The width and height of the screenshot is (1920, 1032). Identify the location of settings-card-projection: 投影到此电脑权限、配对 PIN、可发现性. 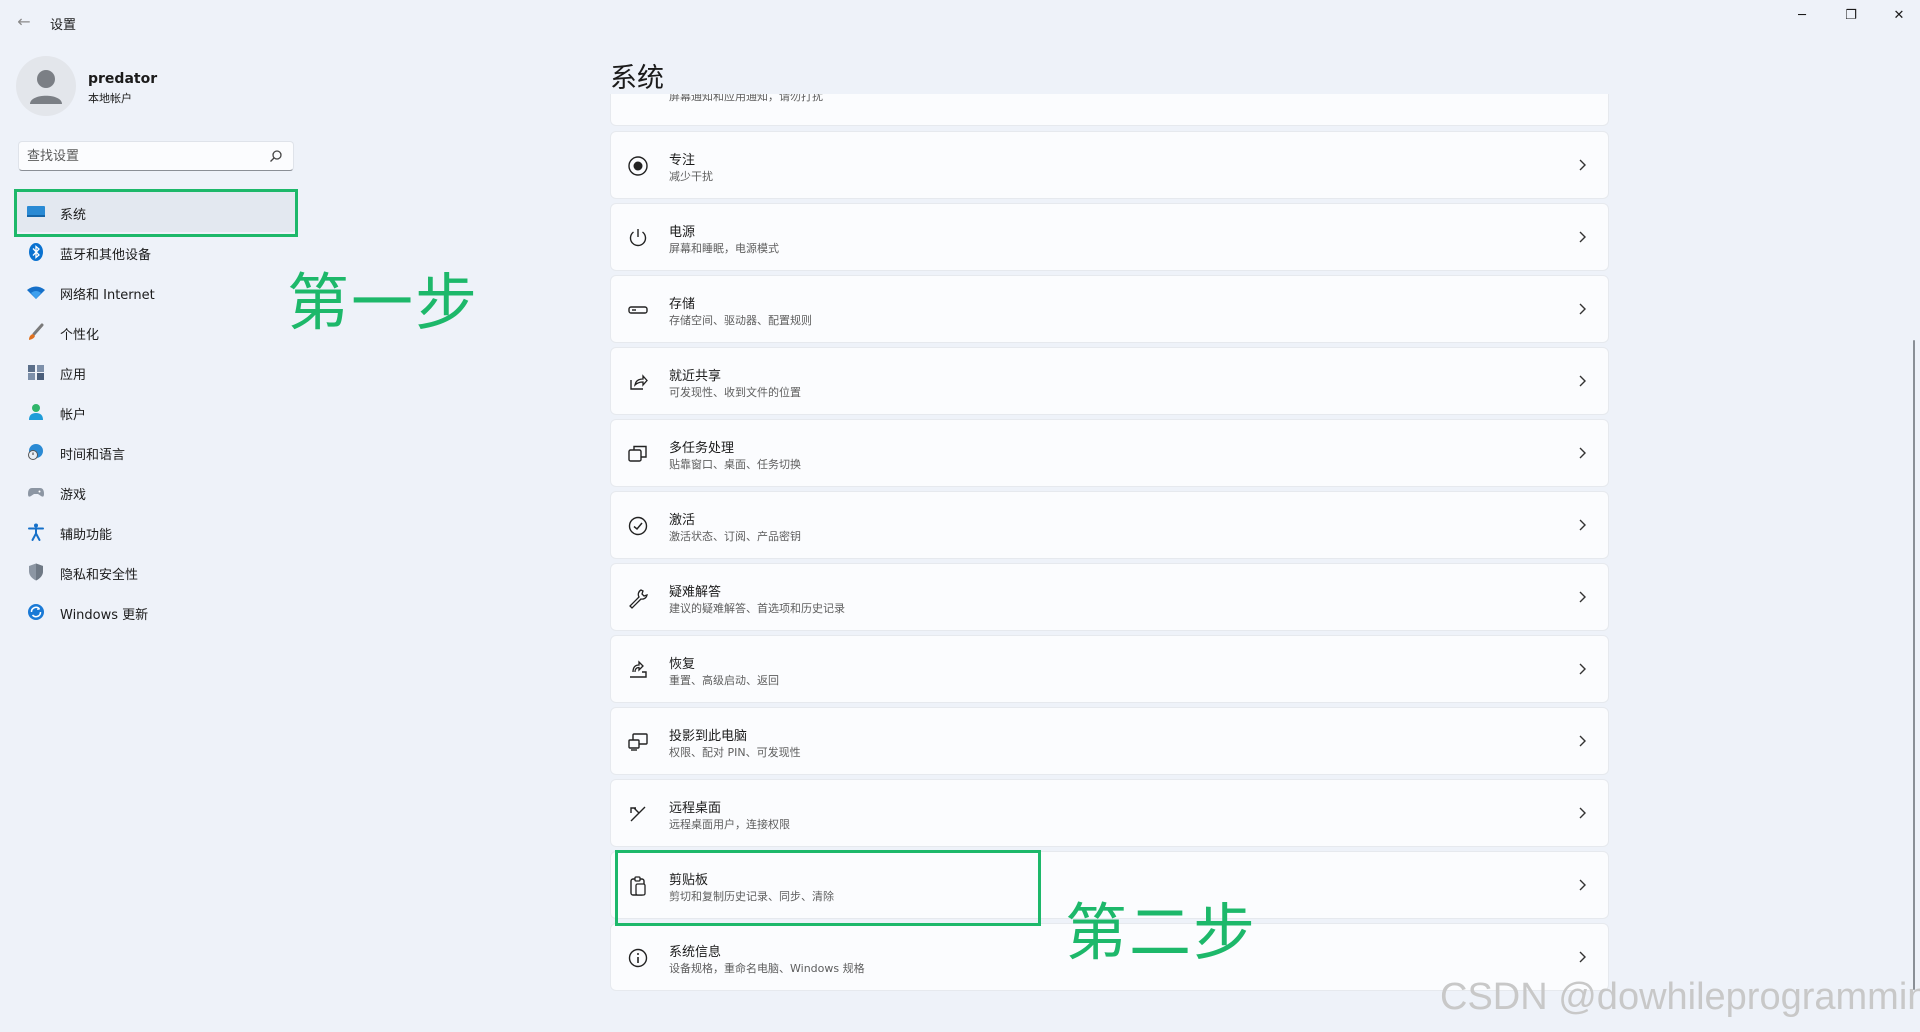
(1109, 741).